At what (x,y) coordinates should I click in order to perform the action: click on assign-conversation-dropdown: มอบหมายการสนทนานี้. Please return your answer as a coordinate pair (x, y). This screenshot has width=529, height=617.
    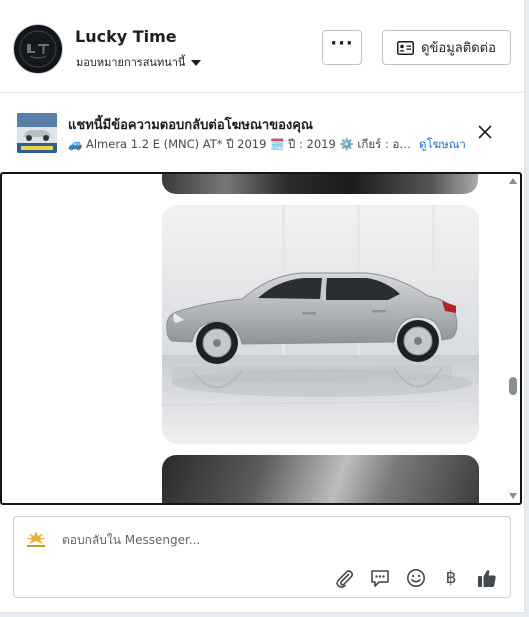
    Looking at the image, I should click on (139, 62).